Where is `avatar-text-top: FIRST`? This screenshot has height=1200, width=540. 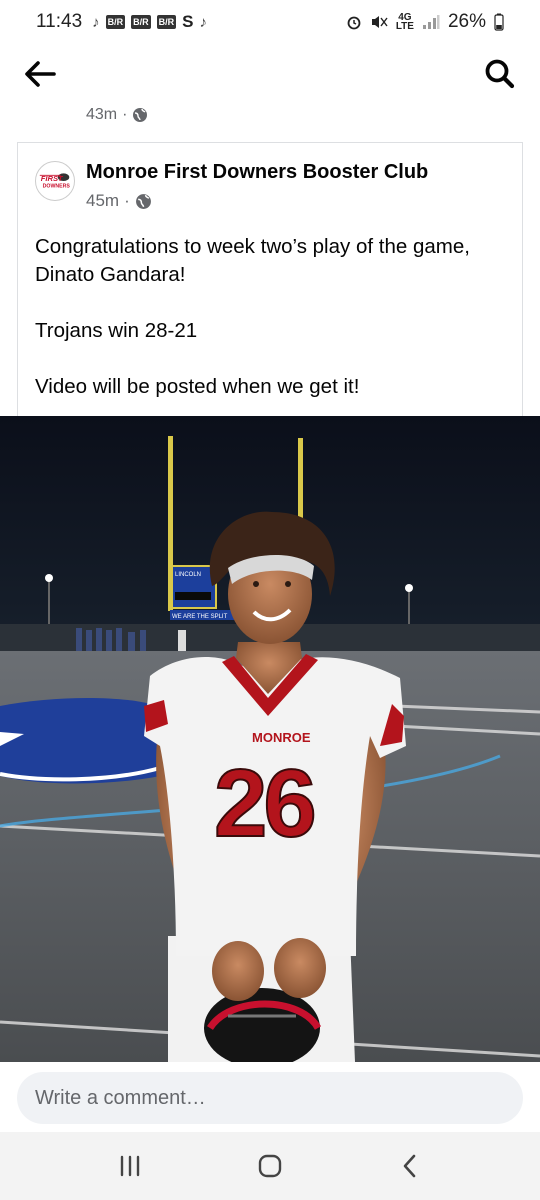 avatar-text-top: FIRST is located at coordinates (52, 178).